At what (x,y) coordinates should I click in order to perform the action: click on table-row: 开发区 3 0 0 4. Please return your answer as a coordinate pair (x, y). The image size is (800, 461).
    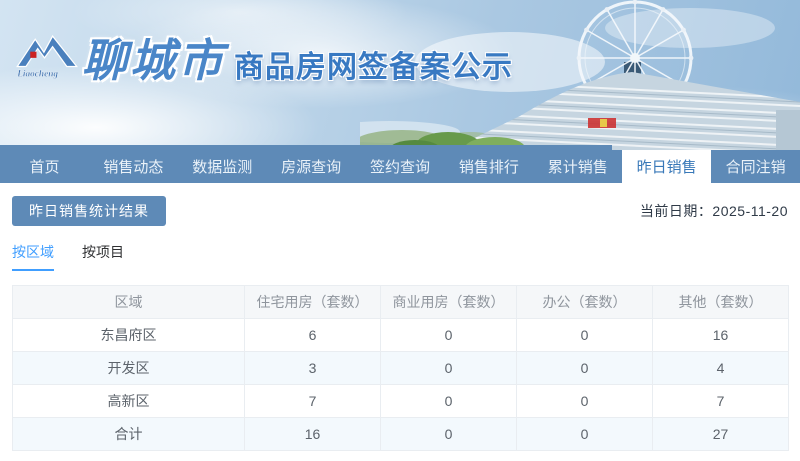
    Looking at the image, I should click on (400, 368).